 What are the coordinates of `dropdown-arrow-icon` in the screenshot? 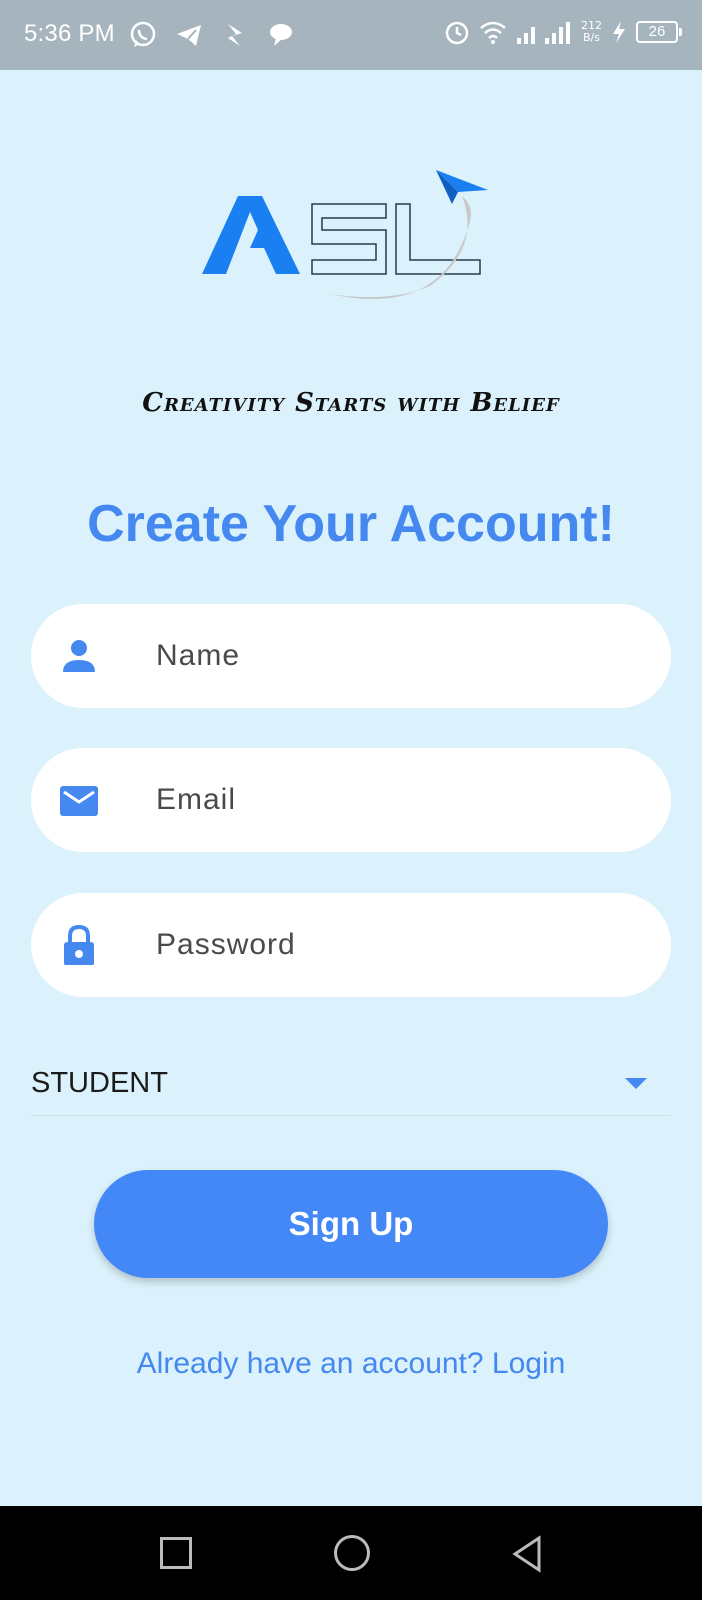 It's located at (636, 1083).